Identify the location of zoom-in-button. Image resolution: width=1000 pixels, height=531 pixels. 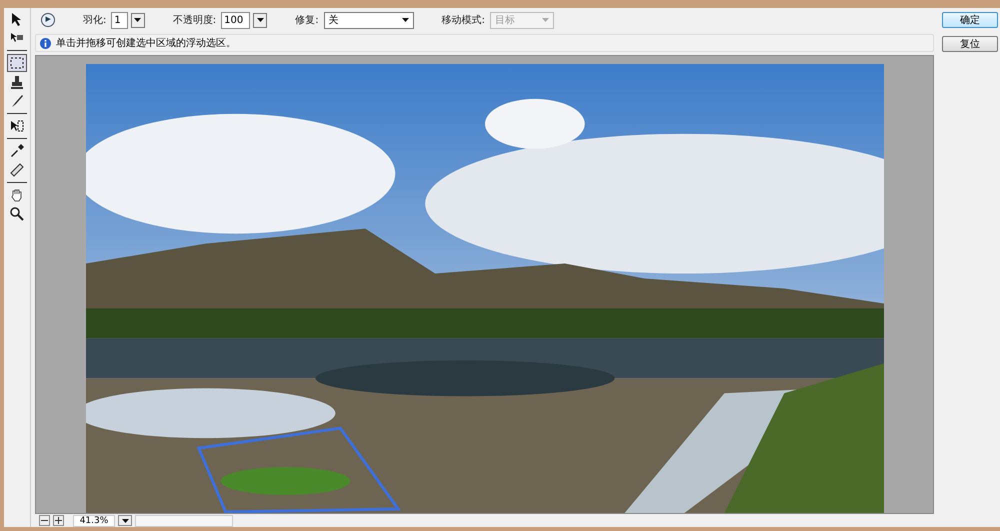
(58, 520).